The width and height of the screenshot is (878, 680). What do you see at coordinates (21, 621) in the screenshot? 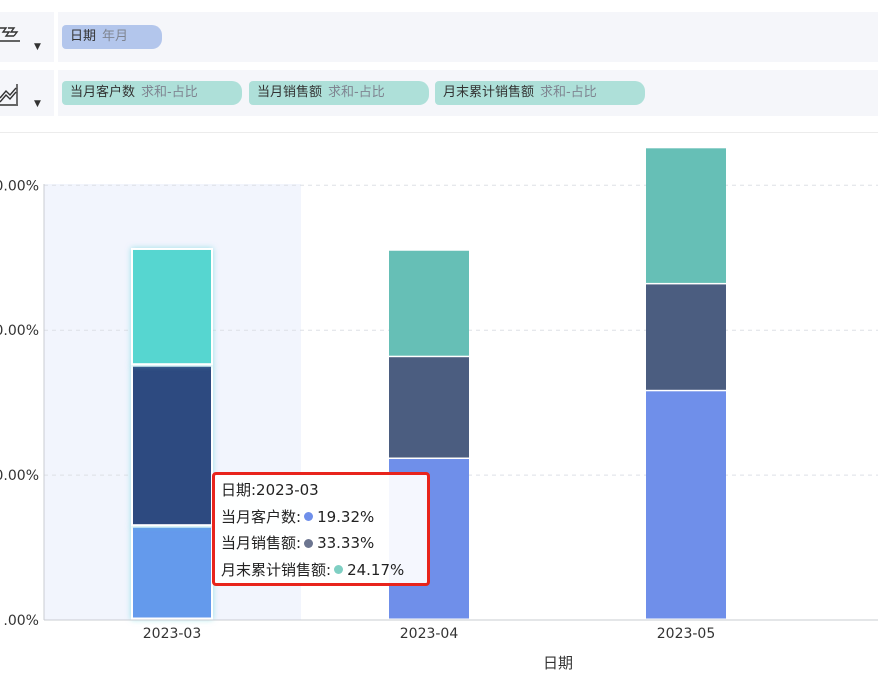
I see `y-tick-label: .00%` at bounding box center [21, 621].